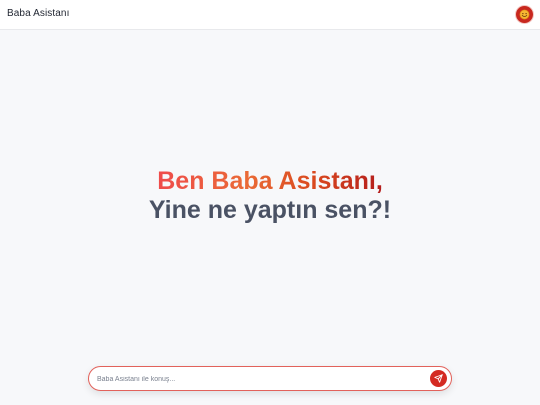  I want to click on welcome-hero: Ben Baba Asistanı, Yine ne yaptın sen?!, so click(270, 196).